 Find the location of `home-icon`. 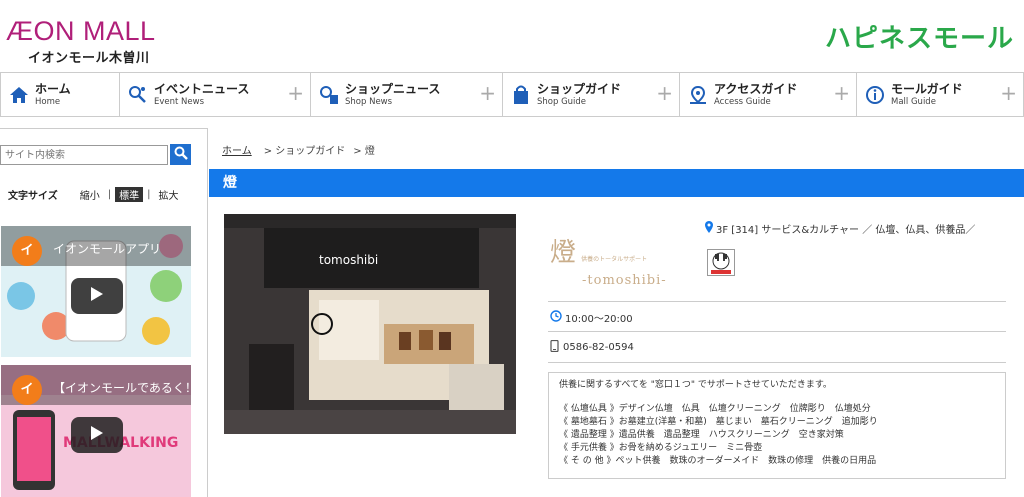

home-icon is located at coordinates (19, 95).